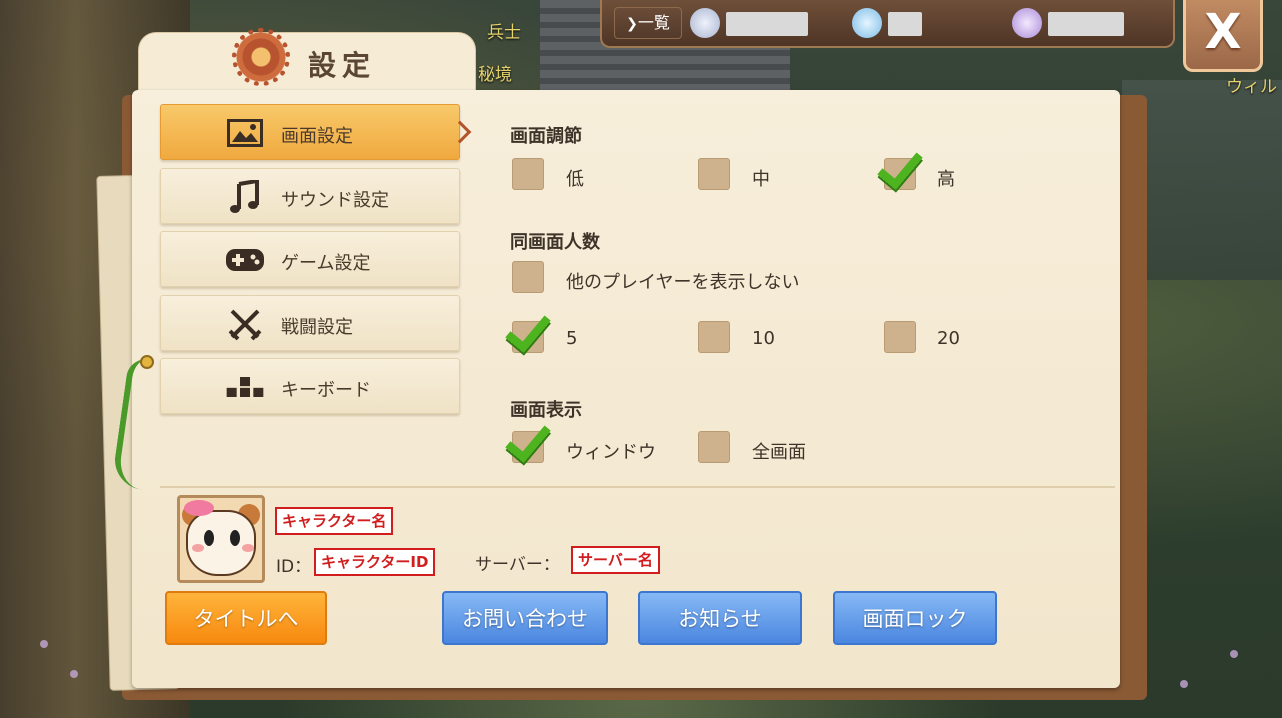 This screenshot has width=1282, height=718. What do you see at coordinates (720, 618) in the screenshot?
I see `notice-button: お知らせ` at bounding box center [720, 618].